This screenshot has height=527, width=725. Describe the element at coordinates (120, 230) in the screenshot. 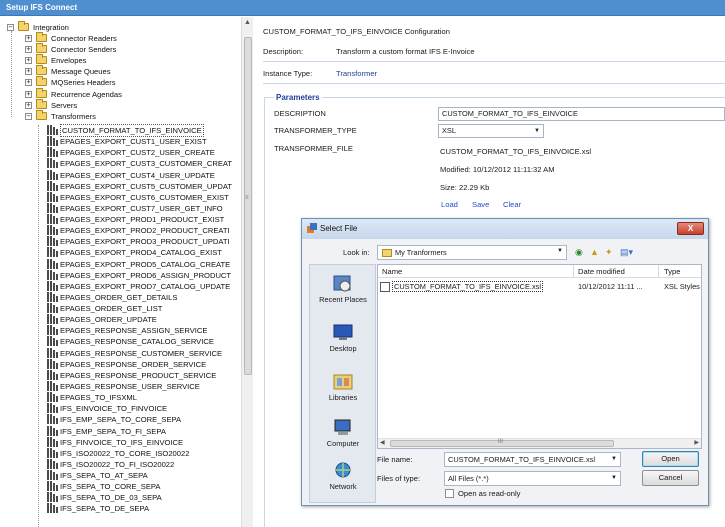

I see `tree-node-transformer: EPAGES_EXPORT_PROD2_PRODUCT_CREATI` at that location.